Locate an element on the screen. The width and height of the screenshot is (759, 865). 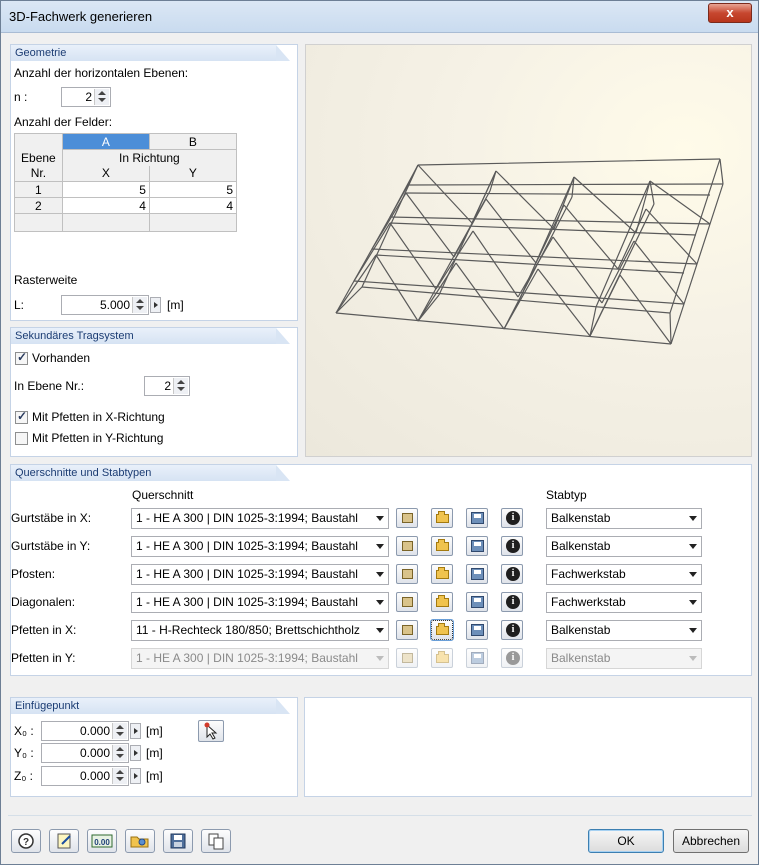
l-label: L: is located at coordinates (19, 305).